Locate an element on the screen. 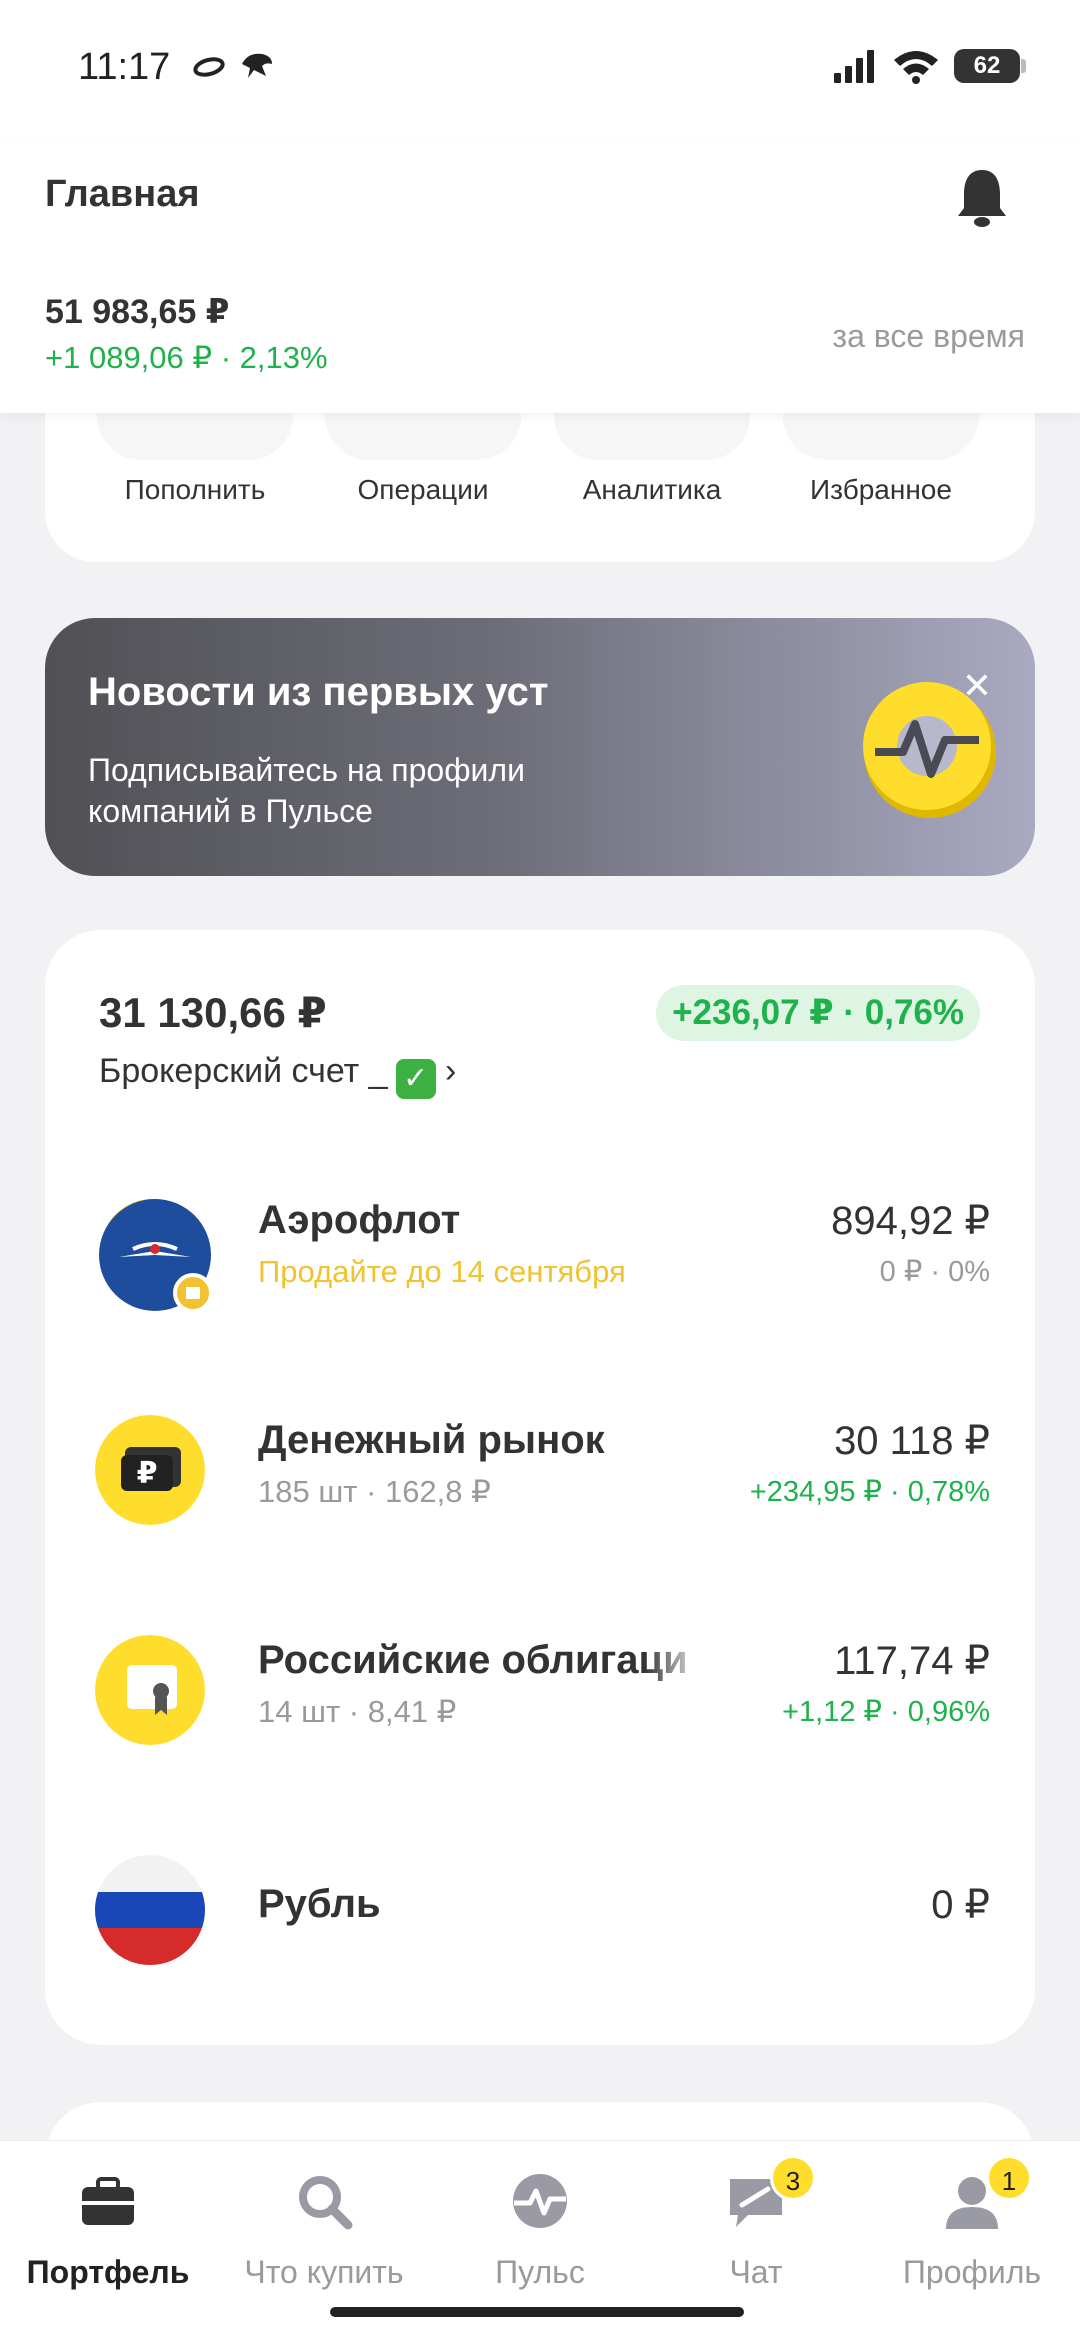 This screenshot has height=2339, width=1080. bell-icon is located at coordinates (982, 197).